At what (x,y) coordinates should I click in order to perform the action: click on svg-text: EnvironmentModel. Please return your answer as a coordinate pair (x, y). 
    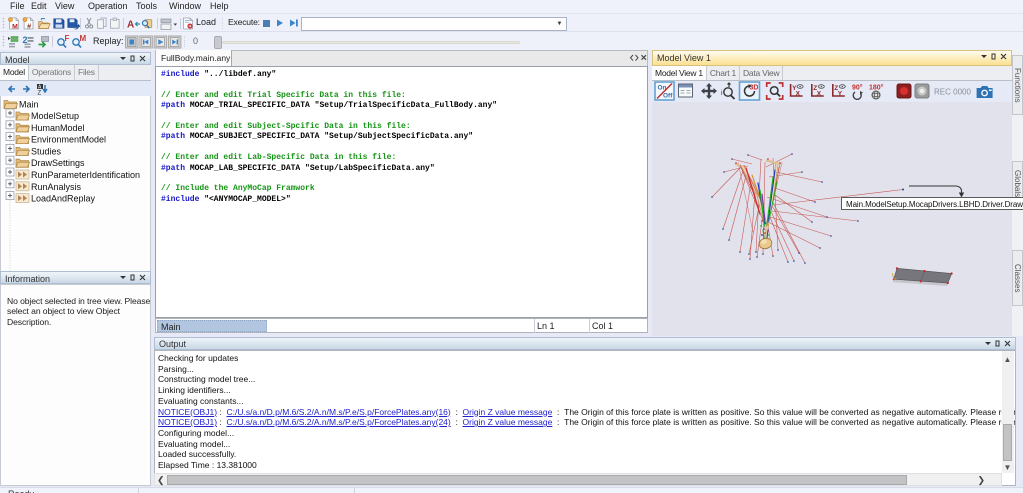
    Looking at the image, I should click on (68, 140).